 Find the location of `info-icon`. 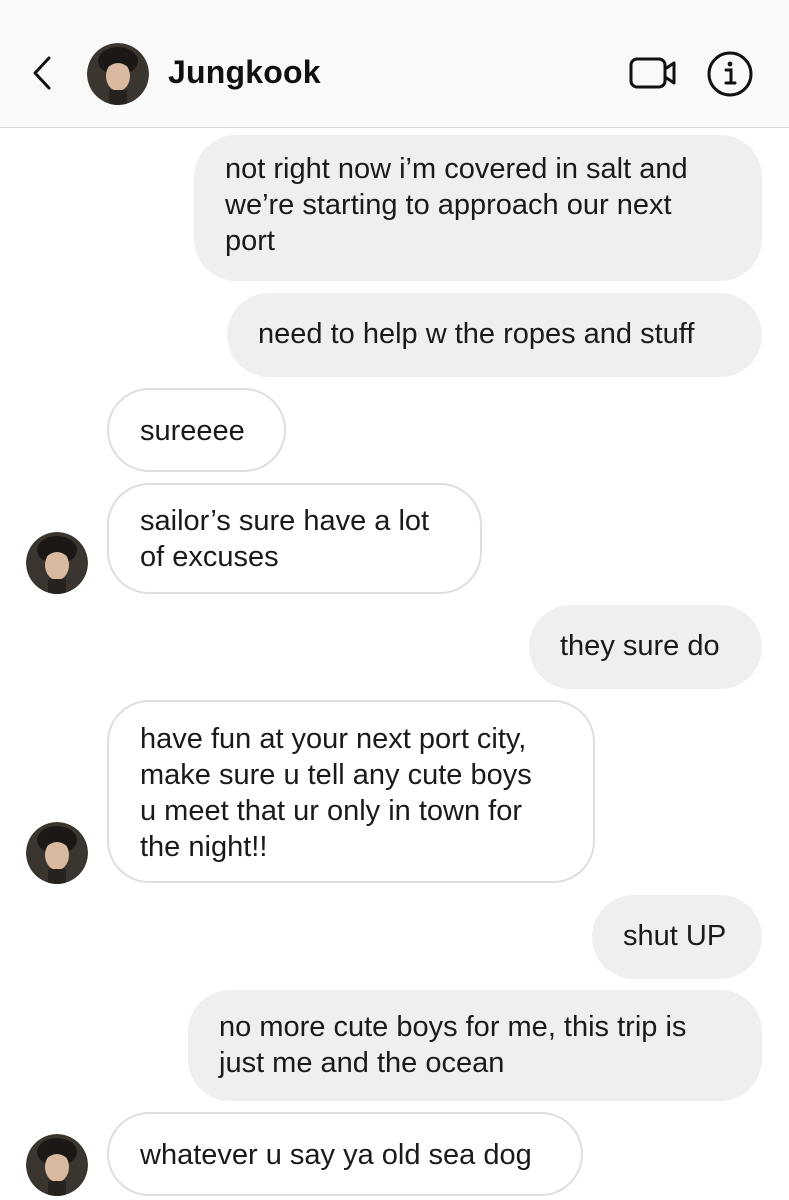

info-icon is located at coordinates (730, 74).